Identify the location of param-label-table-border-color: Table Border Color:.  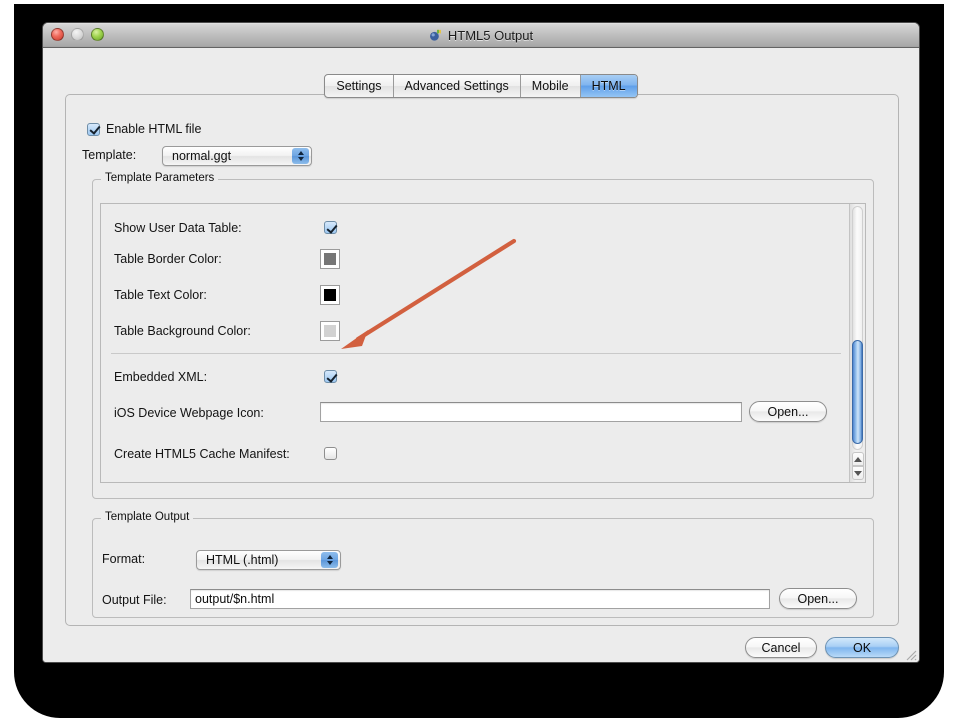
(168, 259).